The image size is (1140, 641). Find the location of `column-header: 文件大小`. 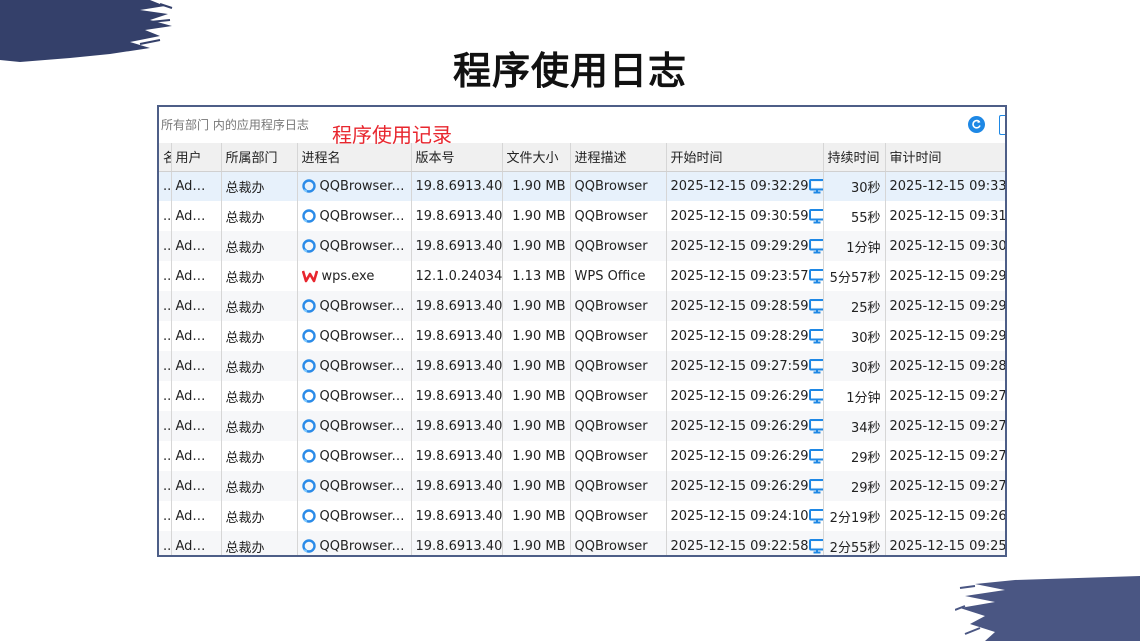

column-header: 文件大小 is located at coordinates (536, 157).